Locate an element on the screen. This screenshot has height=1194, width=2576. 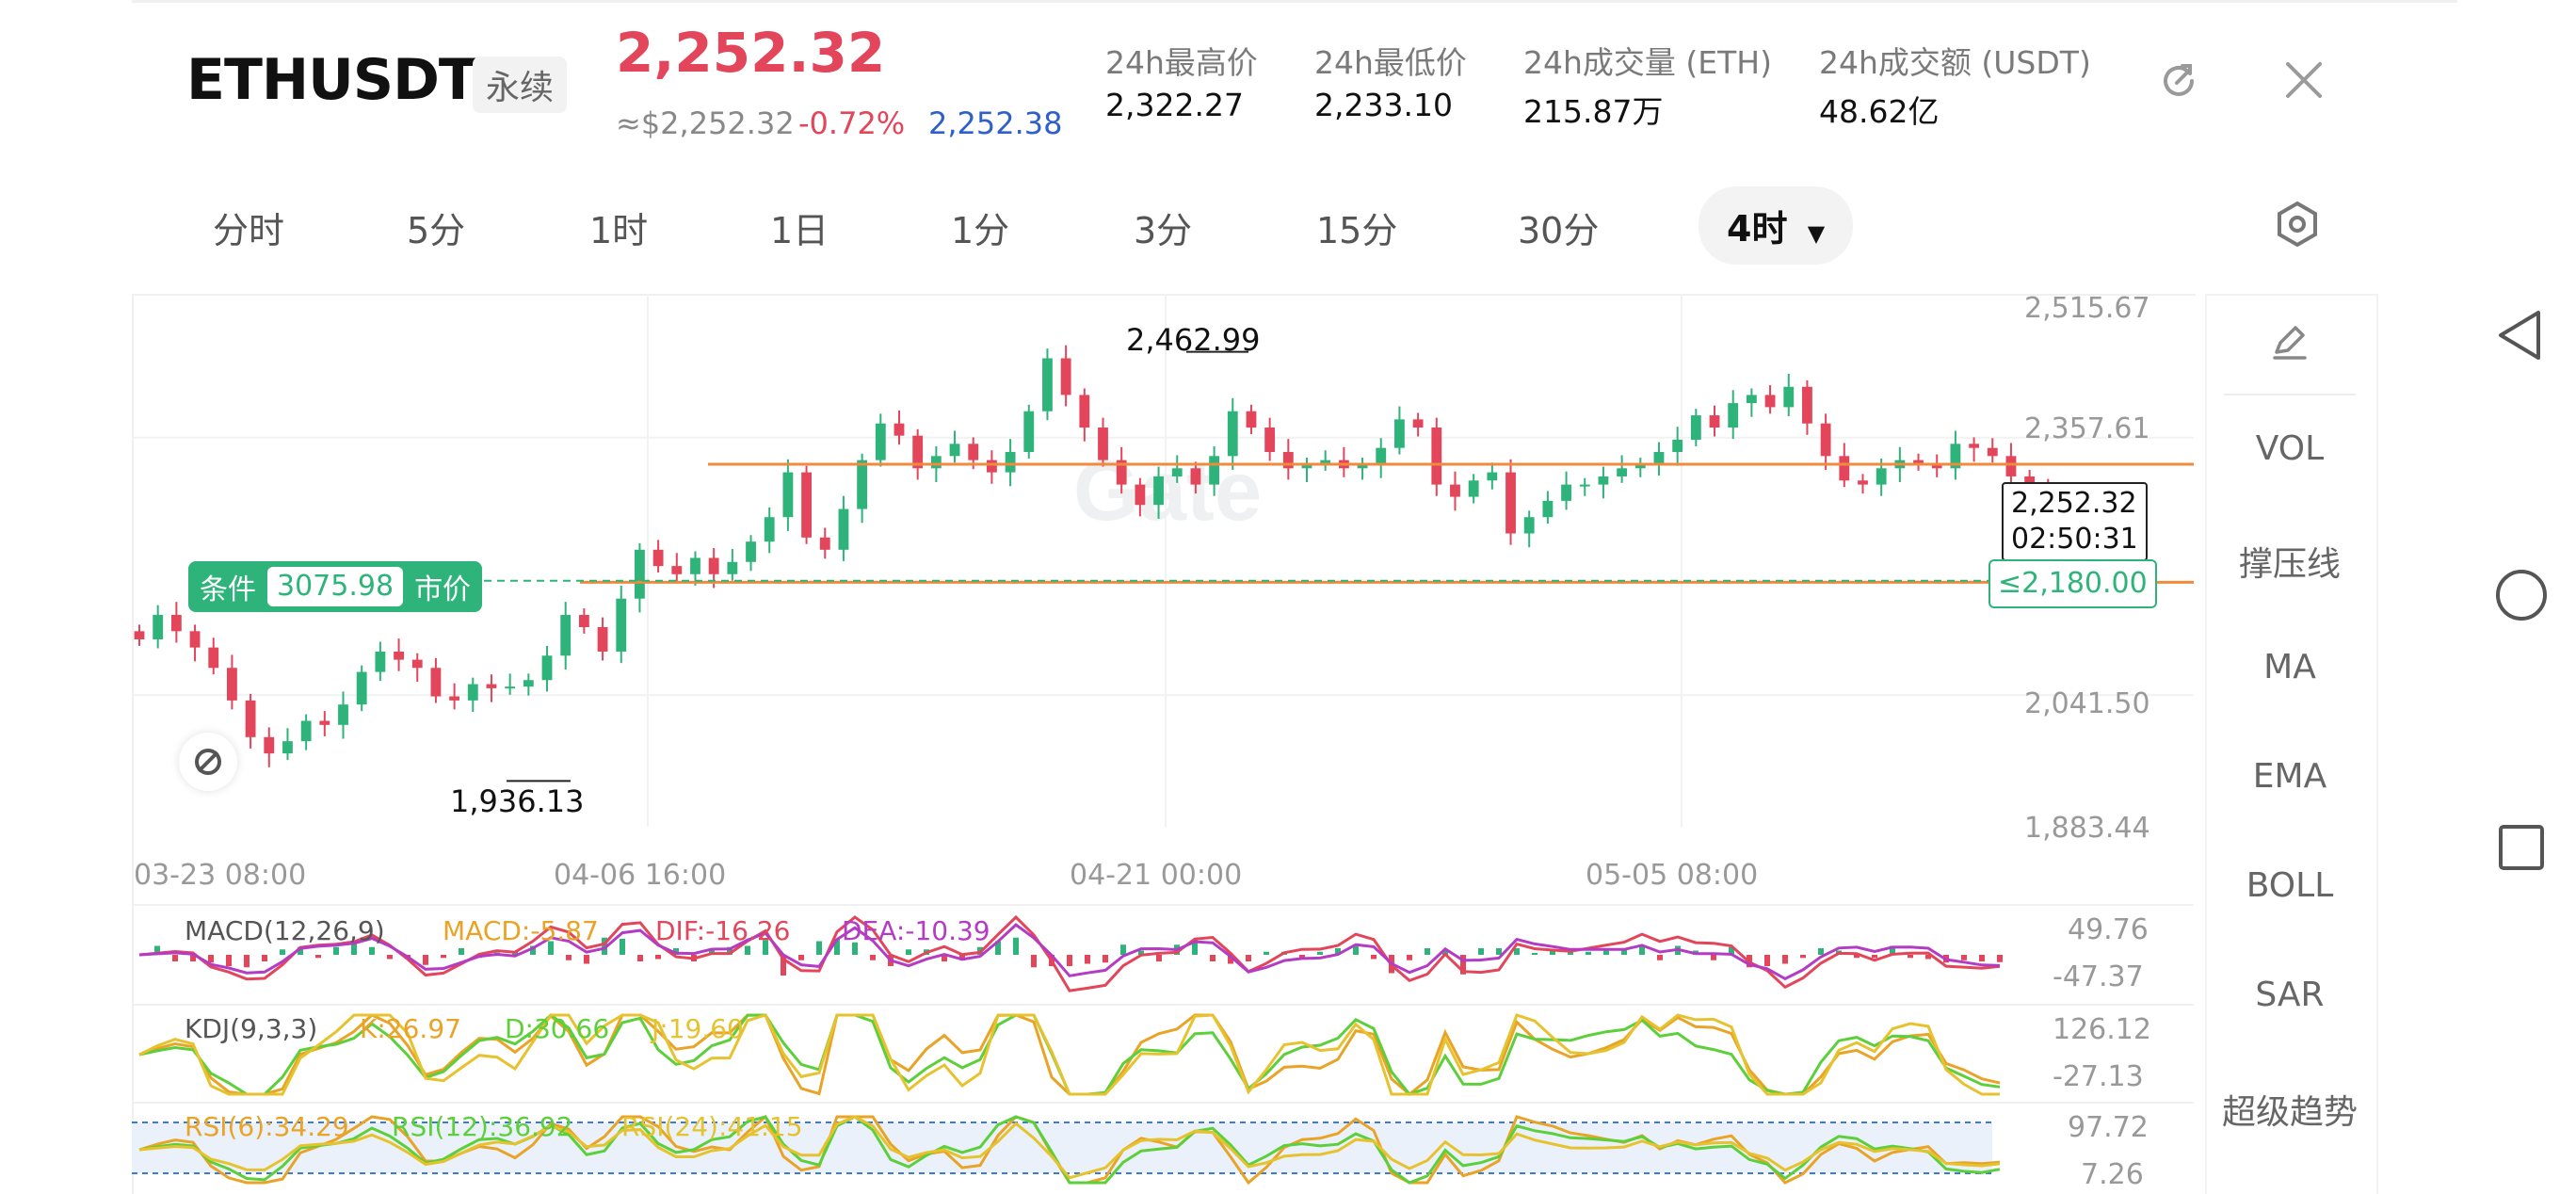
trigger-price-tag: ≤2,180.00 is located at coordinates (2072, 583).